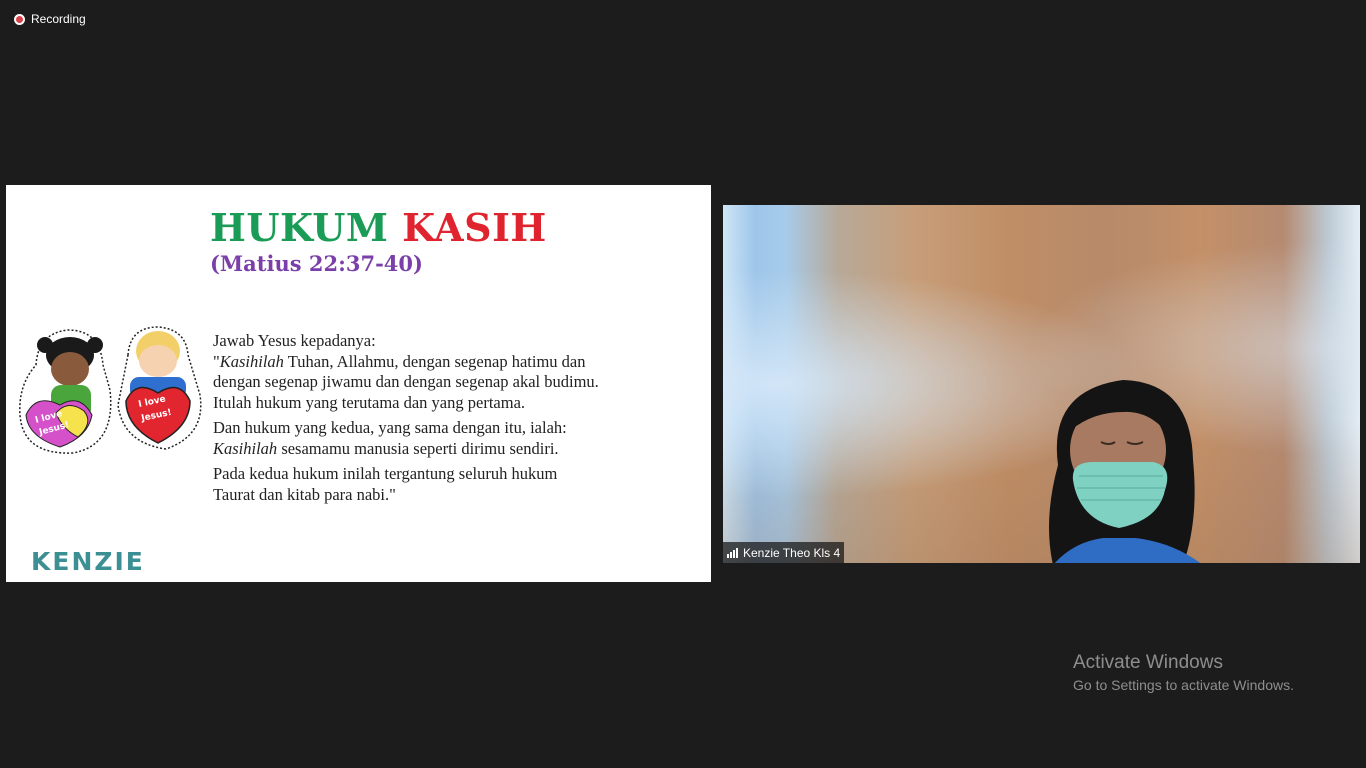 This screenshot has height=768, width=1366. What do you see at coordinates (294, 340) in the screenshot?
I see `paragraph-intro: Jawab Yesus kepadanya:` at bounding box center [294, 340].